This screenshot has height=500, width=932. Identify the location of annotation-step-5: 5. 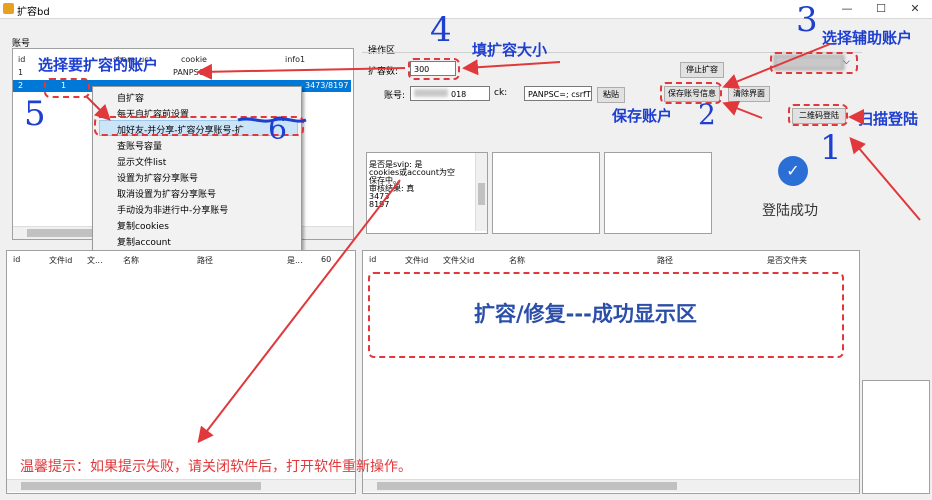
(35, 114).